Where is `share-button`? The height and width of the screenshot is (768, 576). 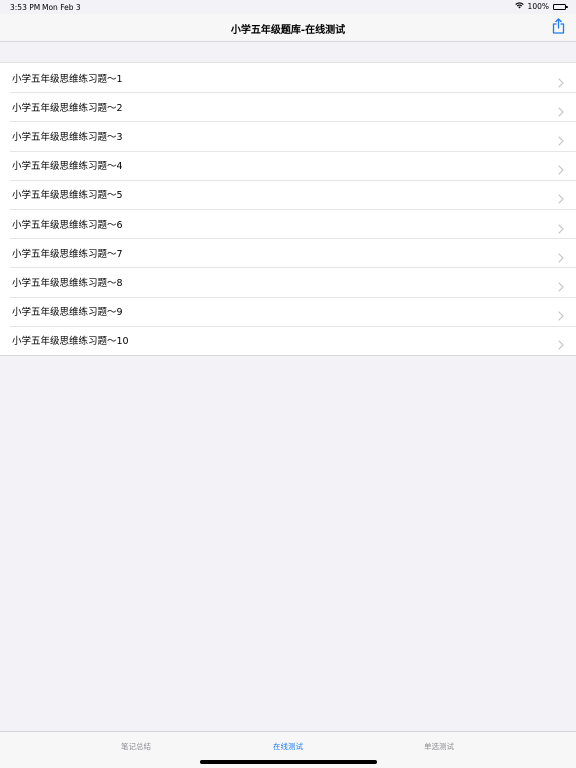
share-button is located at coordinates (558, 28).